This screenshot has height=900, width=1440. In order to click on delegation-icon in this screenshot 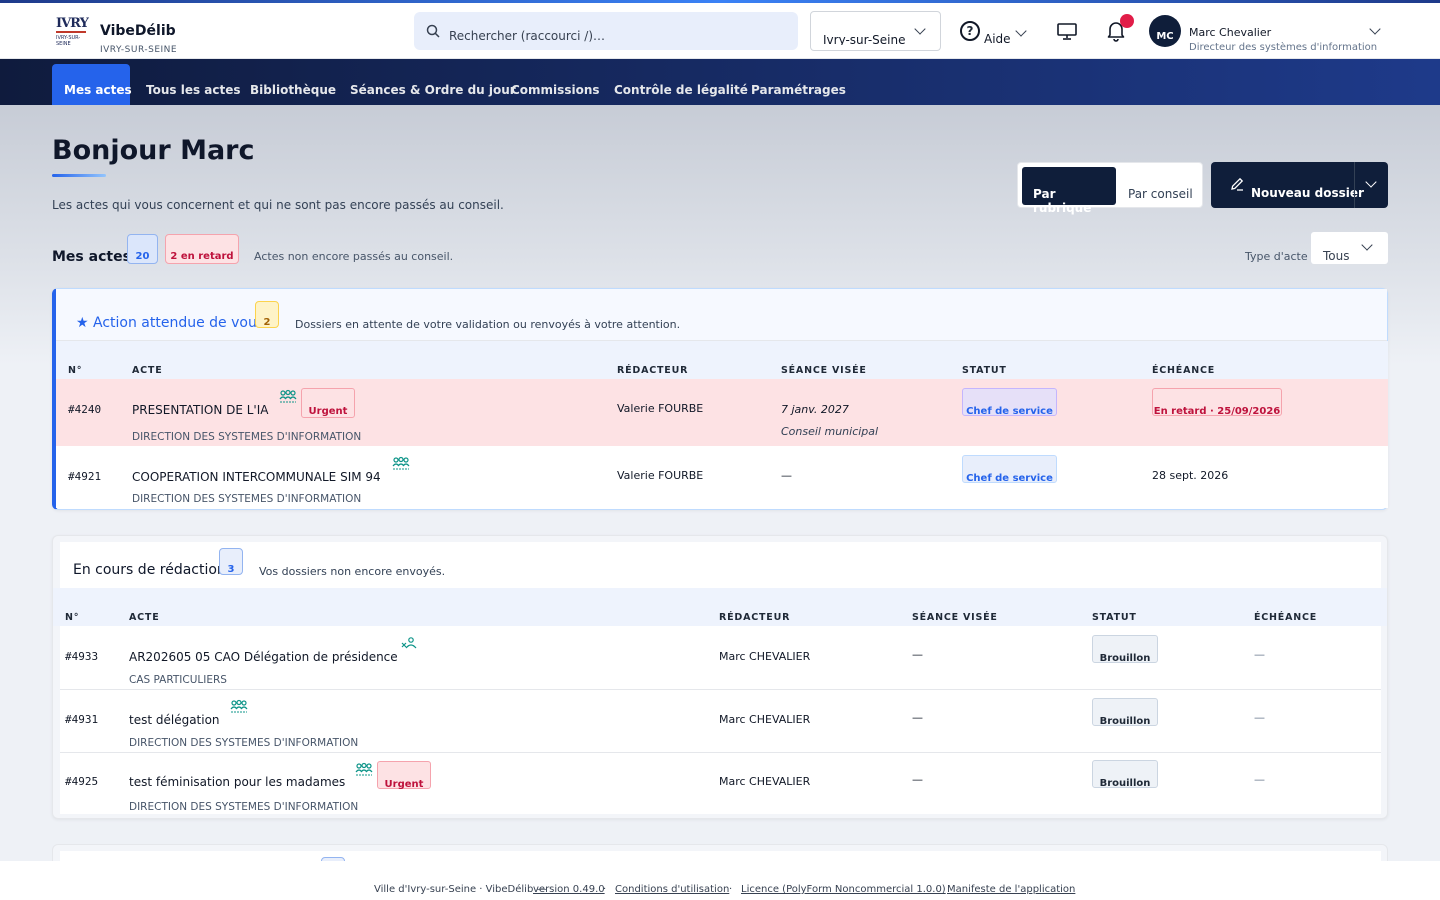, I will do `click(409, 643)`.